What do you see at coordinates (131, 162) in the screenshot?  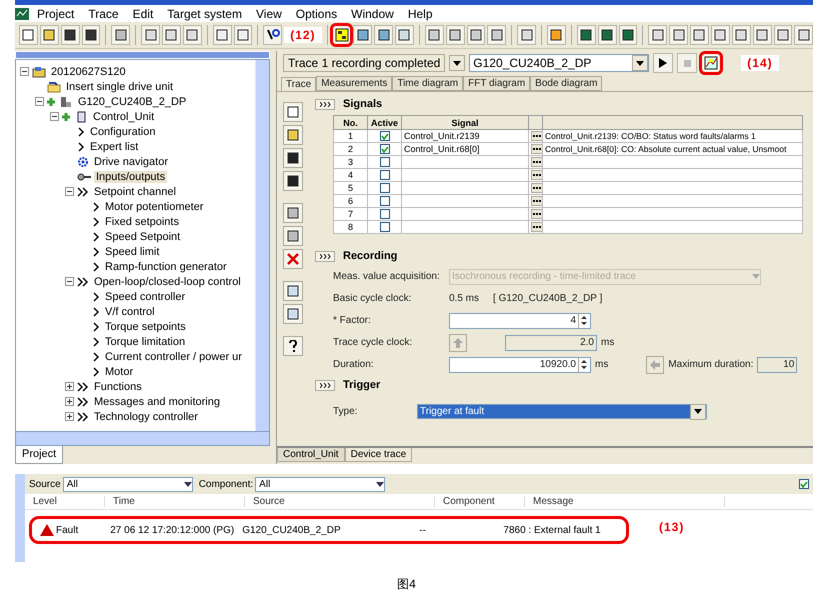 I see `tree-item: Drive navigator` at bounding box center [131, 162].